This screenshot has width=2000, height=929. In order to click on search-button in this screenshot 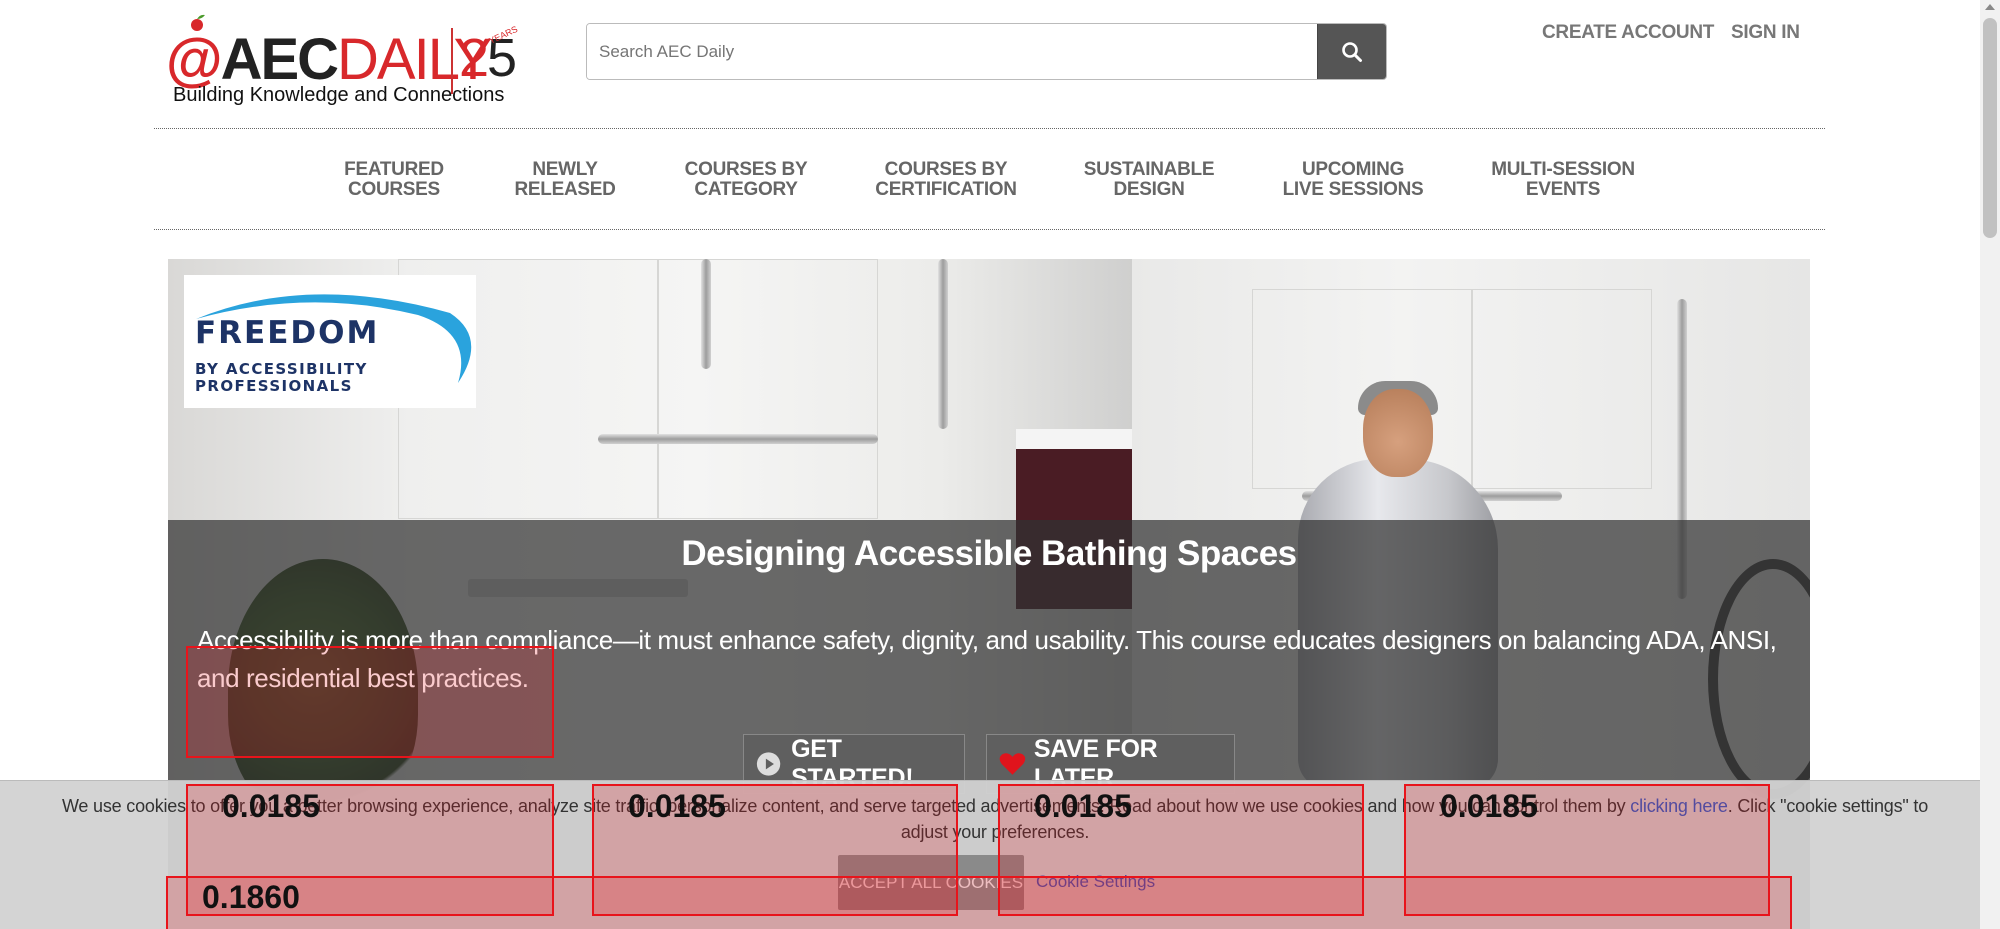, I will do `click(1351, 51)`.